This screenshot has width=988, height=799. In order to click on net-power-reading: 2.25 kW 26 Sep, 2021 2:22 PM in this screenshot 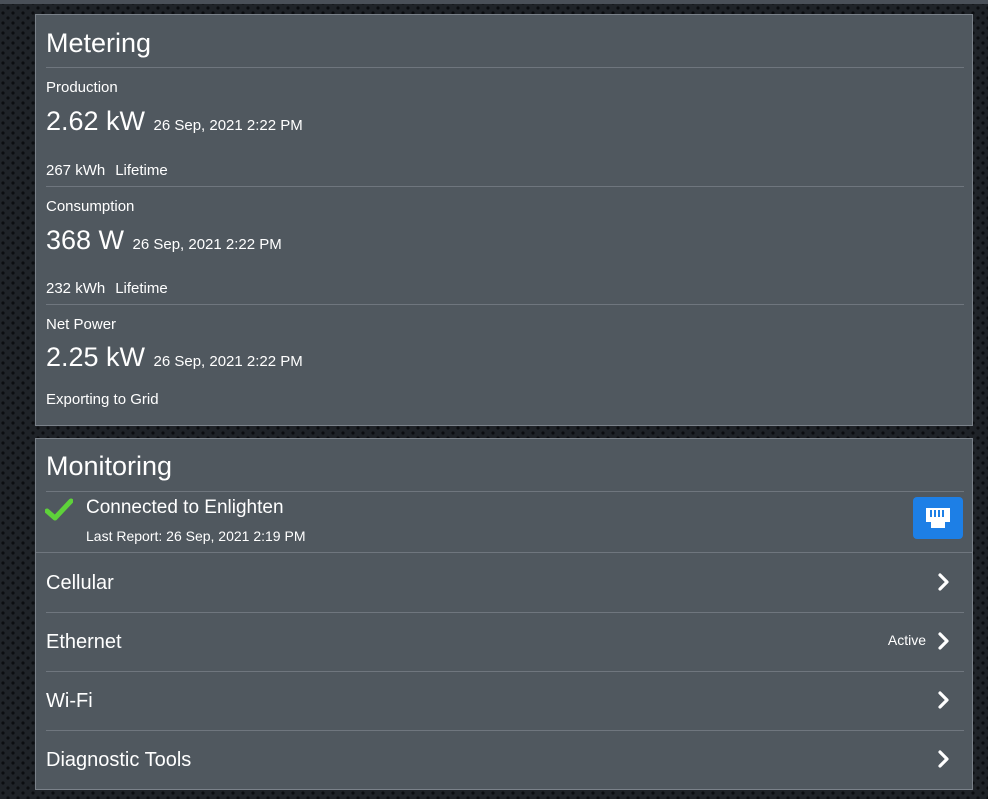, I will do `click(174, 357)`.